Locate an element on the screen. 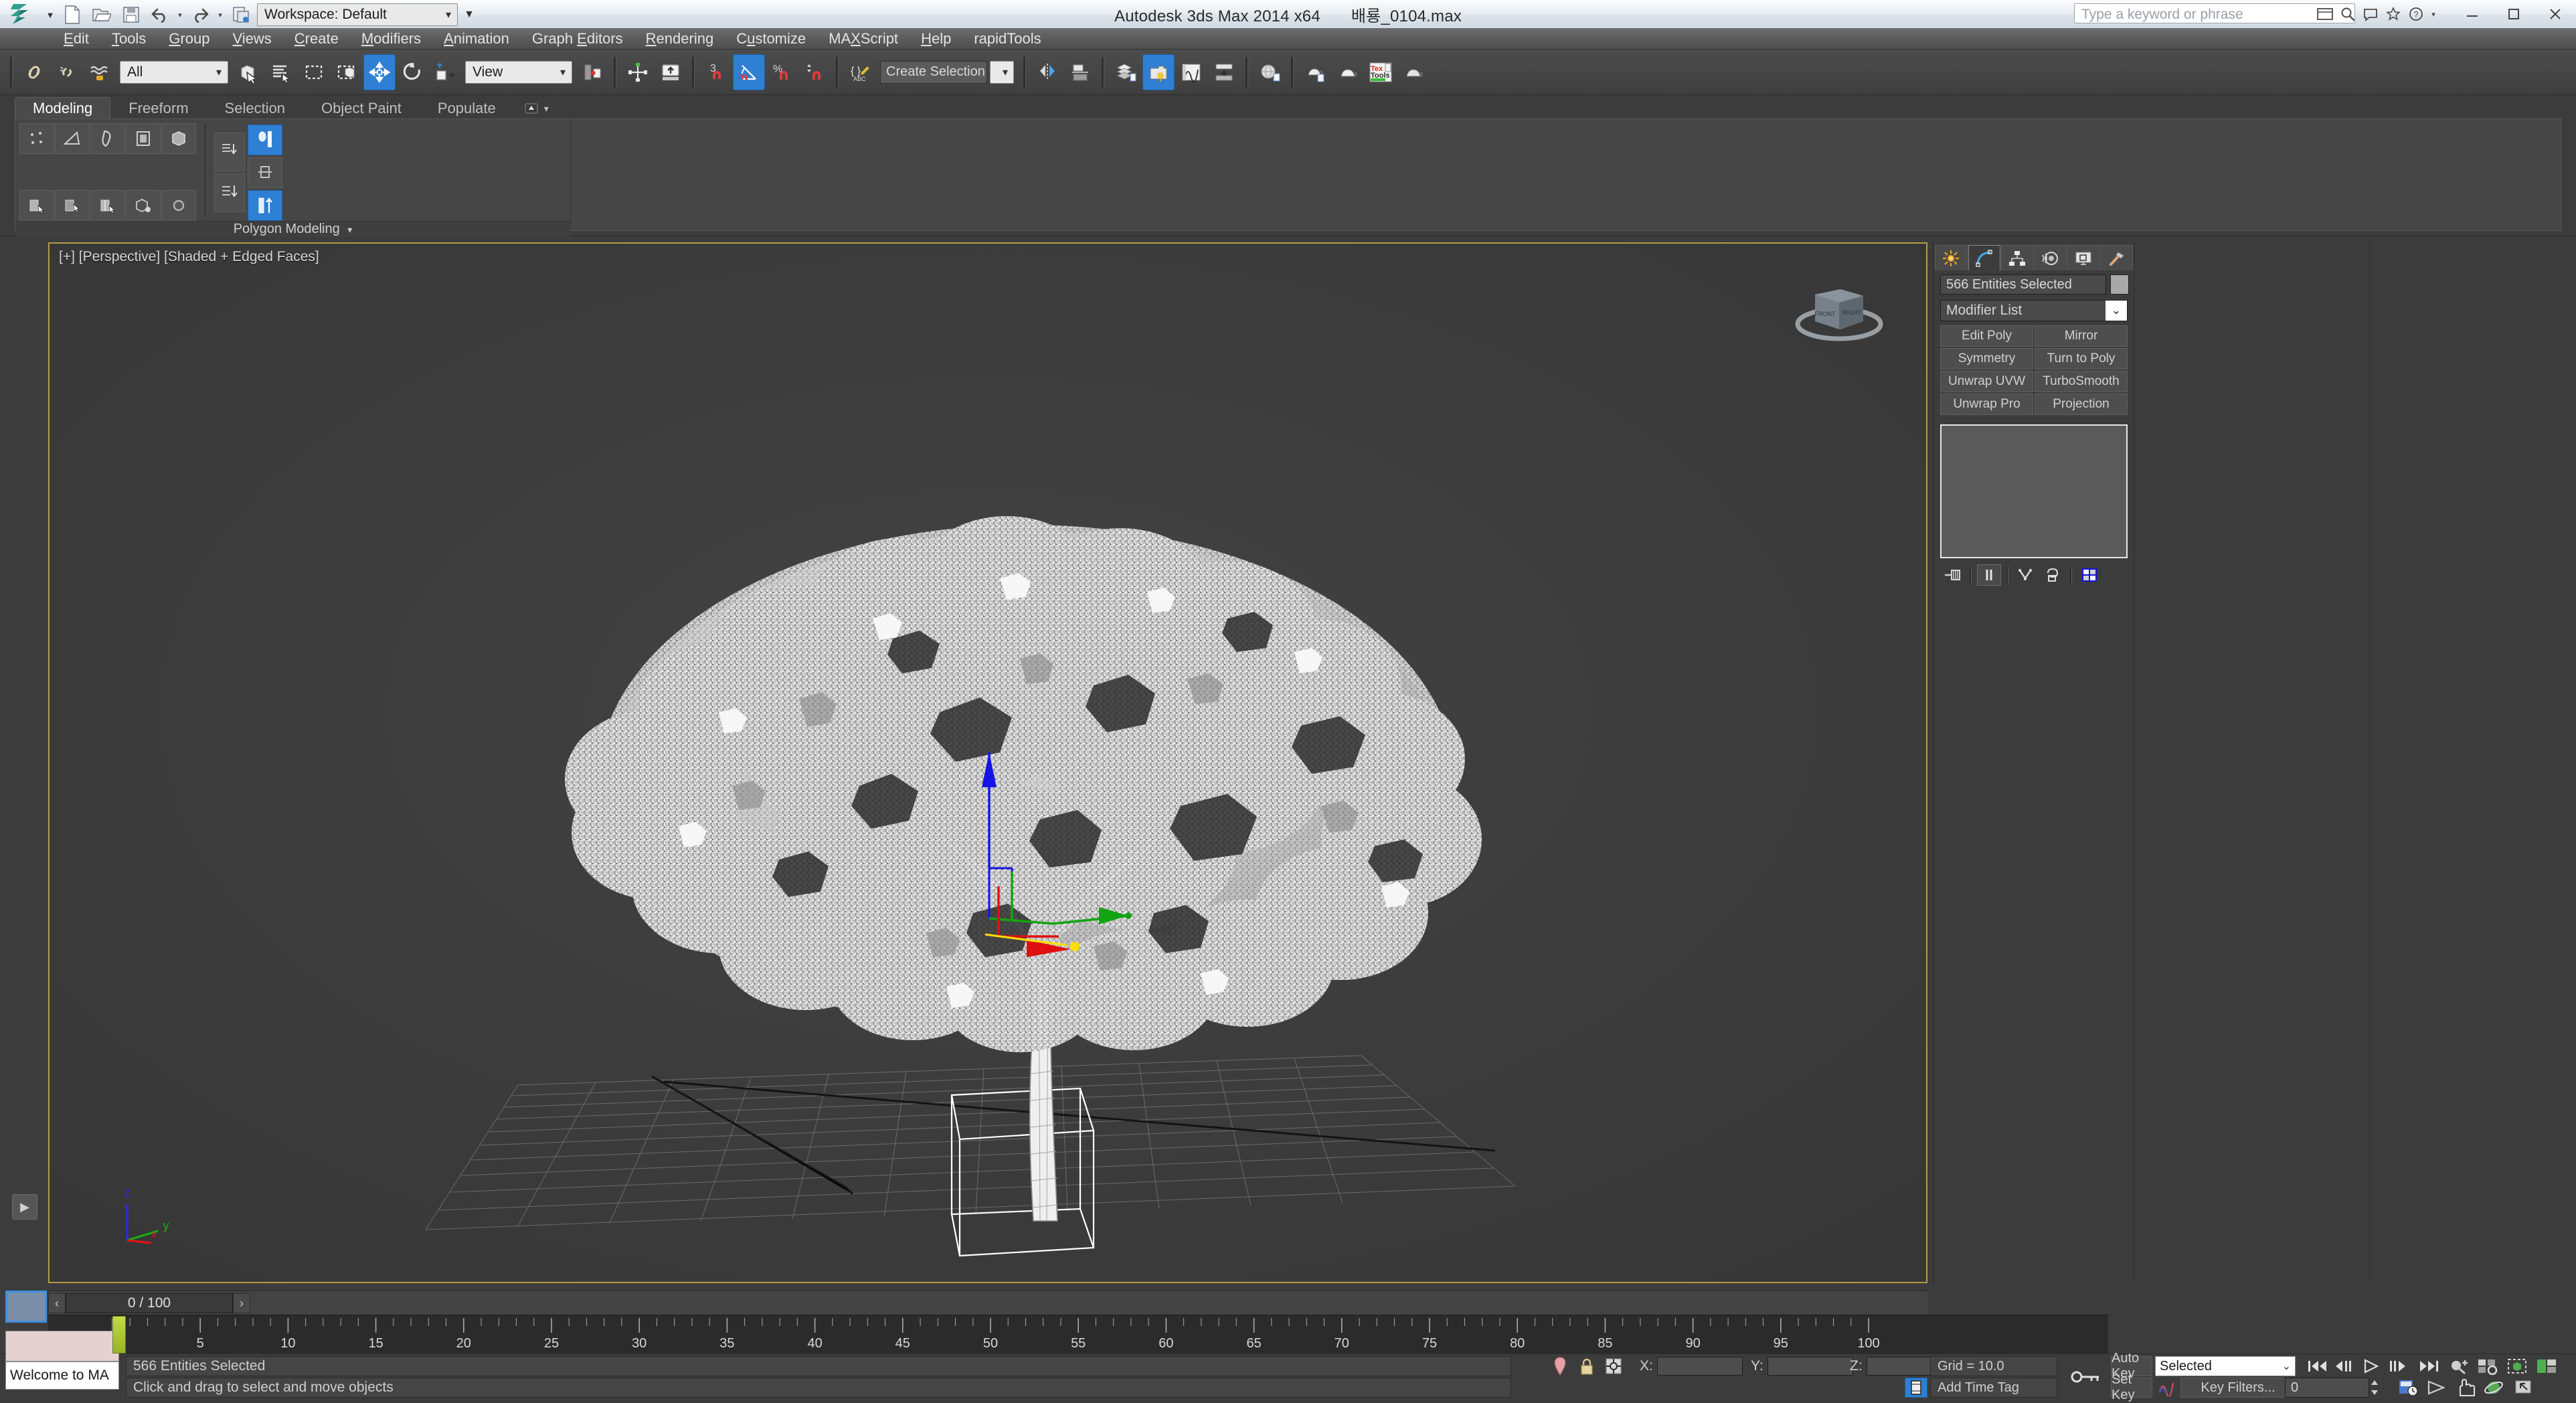  motion-tab is located at coordinates (2050, 257).